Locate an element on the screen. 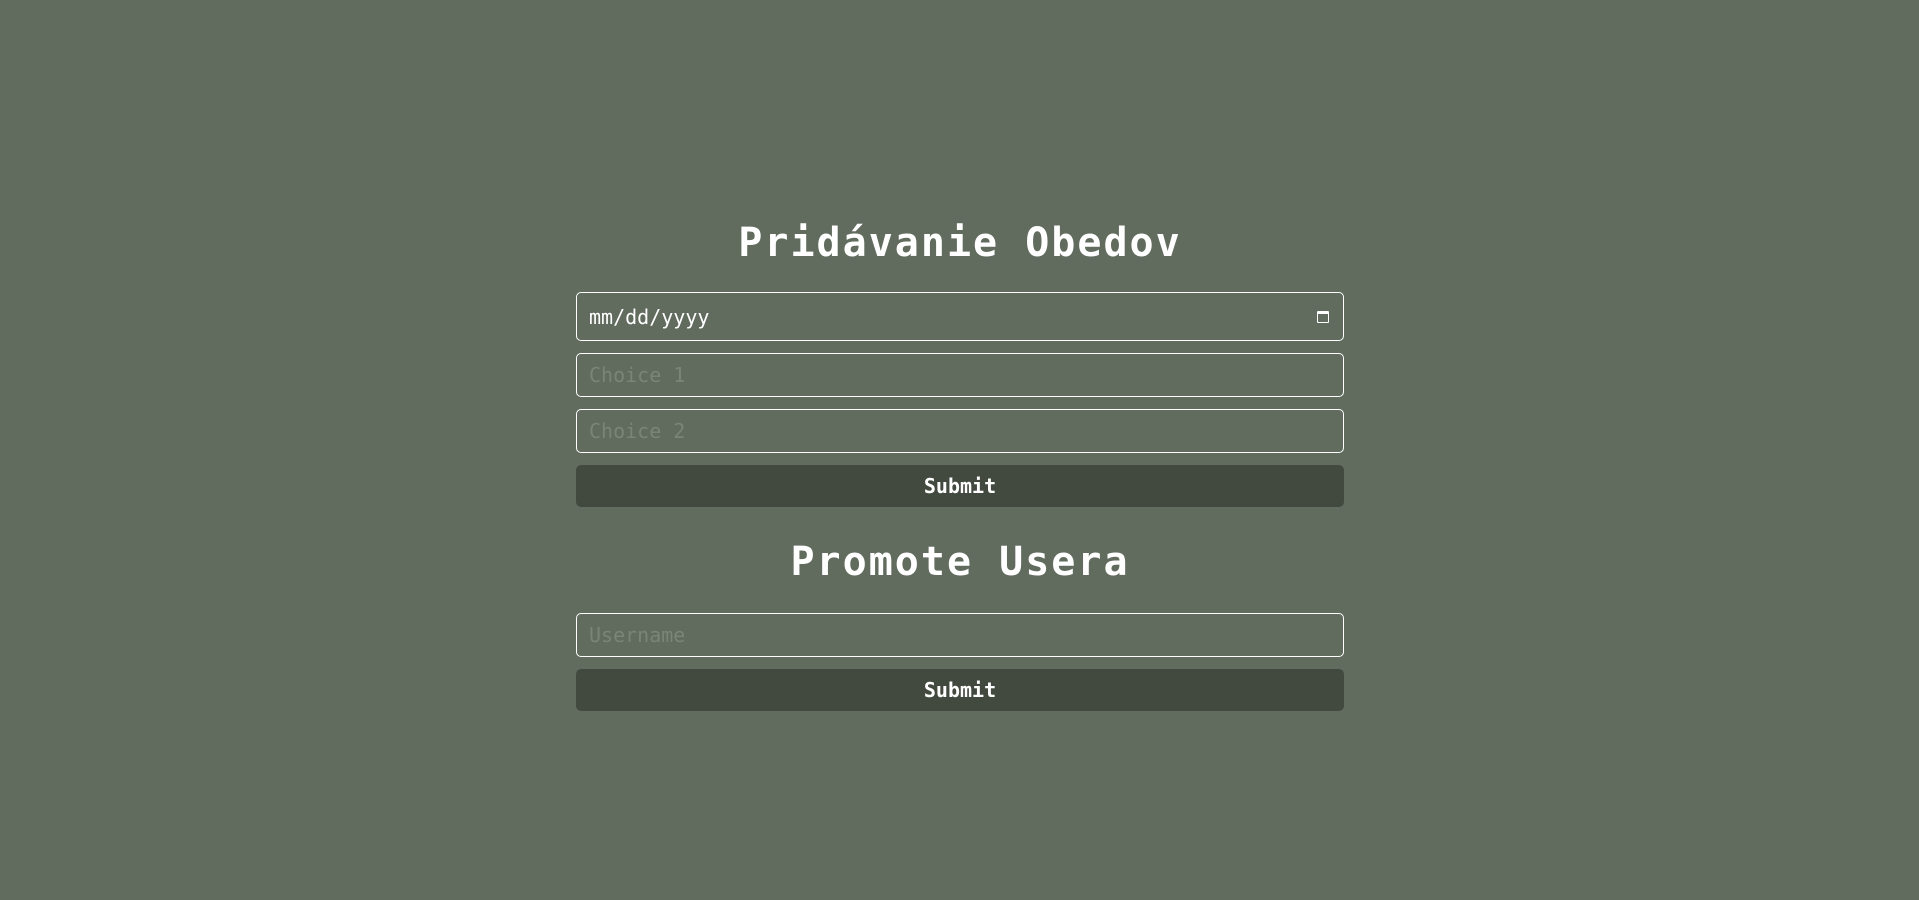 This screenshot has width=1919, height=900. choice-2-placeholder: Choice 2 is located at coordinates (637, 431).